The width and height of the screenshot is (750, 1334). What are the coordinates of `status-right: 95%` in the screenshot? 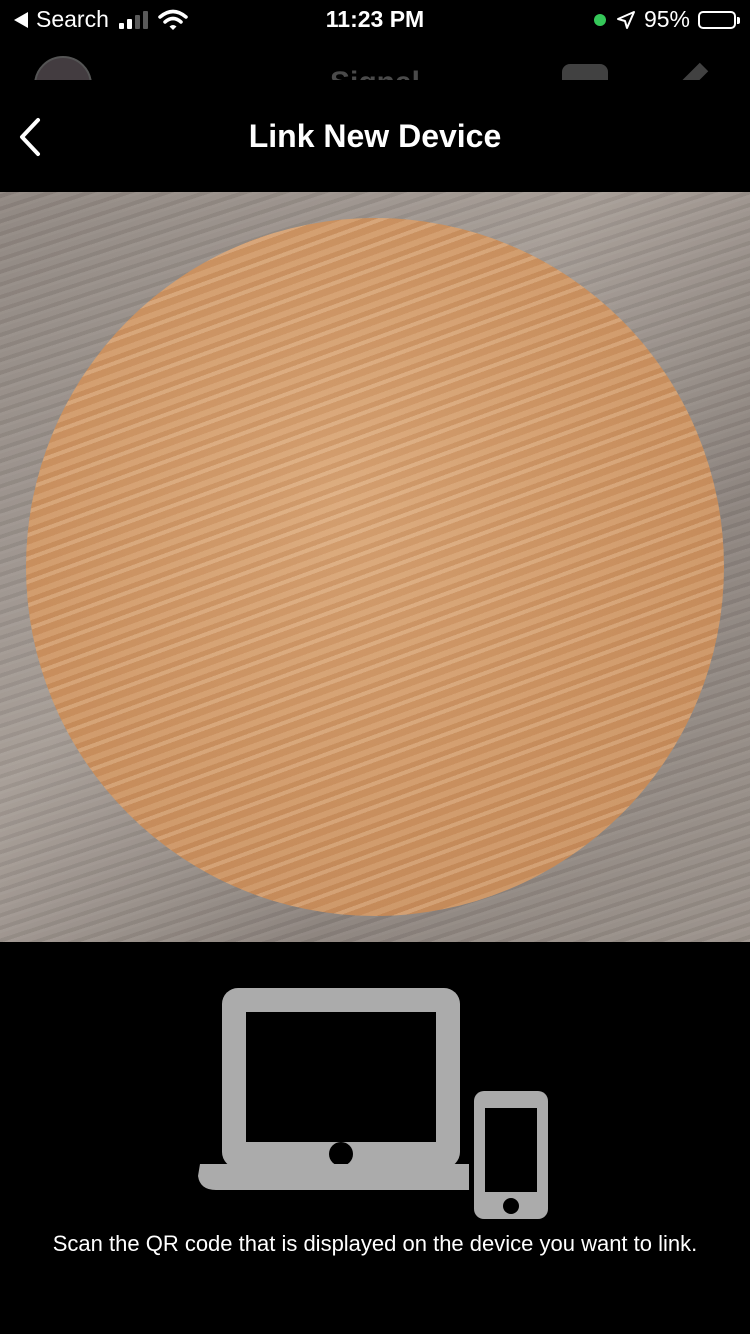 It's located at (666, 19).